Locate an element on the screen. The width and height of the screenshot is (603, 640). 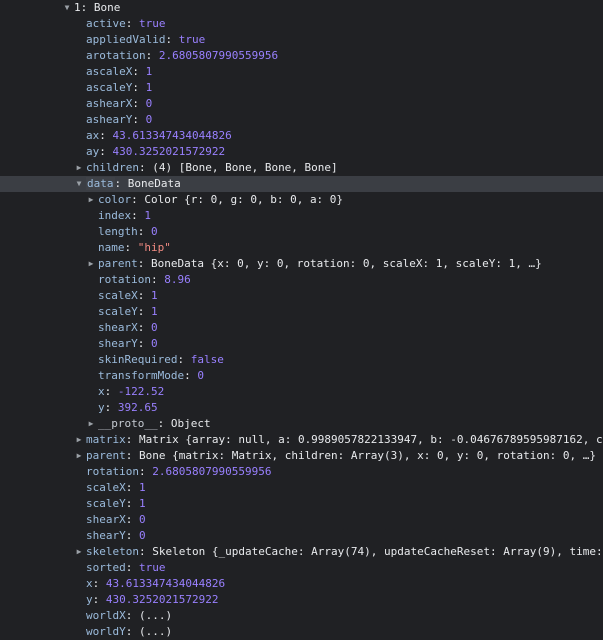
tree-row: x: 43.613347434044826 is located at coordinates (301, 584).